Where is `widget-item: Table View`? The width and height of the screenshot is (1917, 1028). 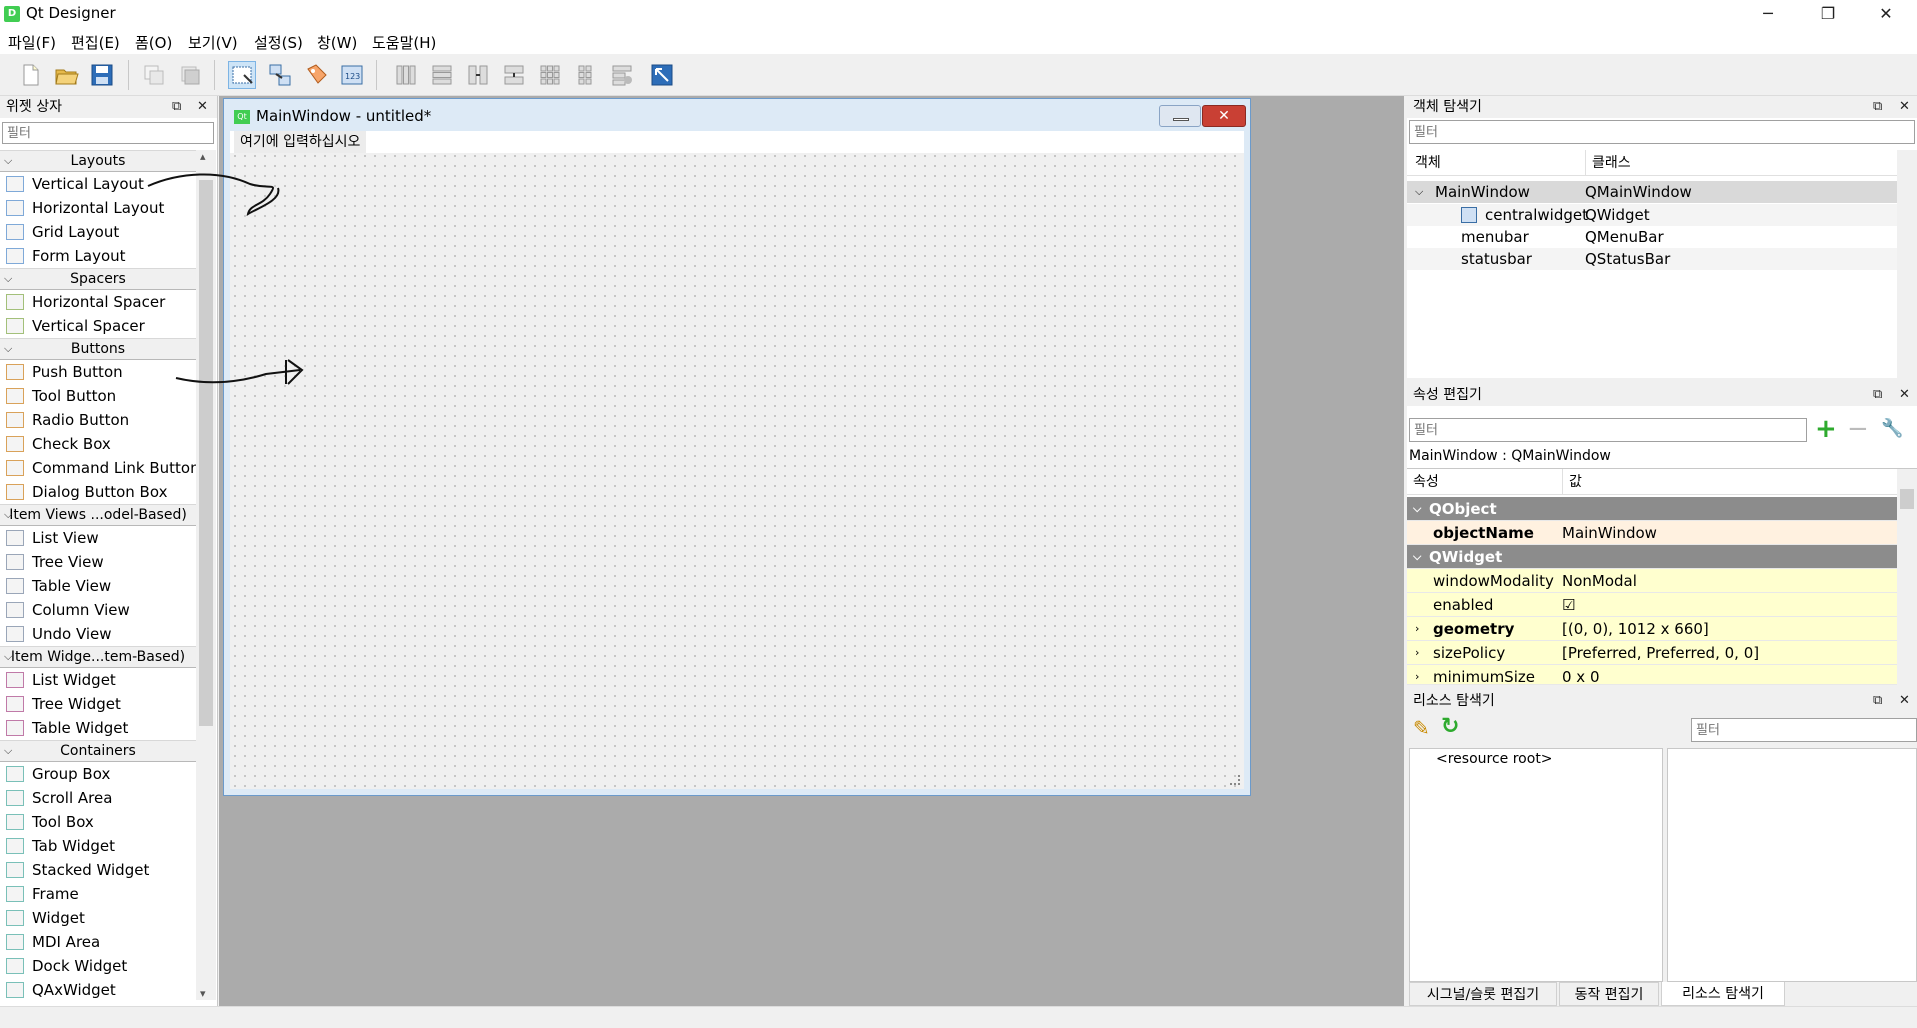
widget-item: Table View is located at coordinates (98, 586).